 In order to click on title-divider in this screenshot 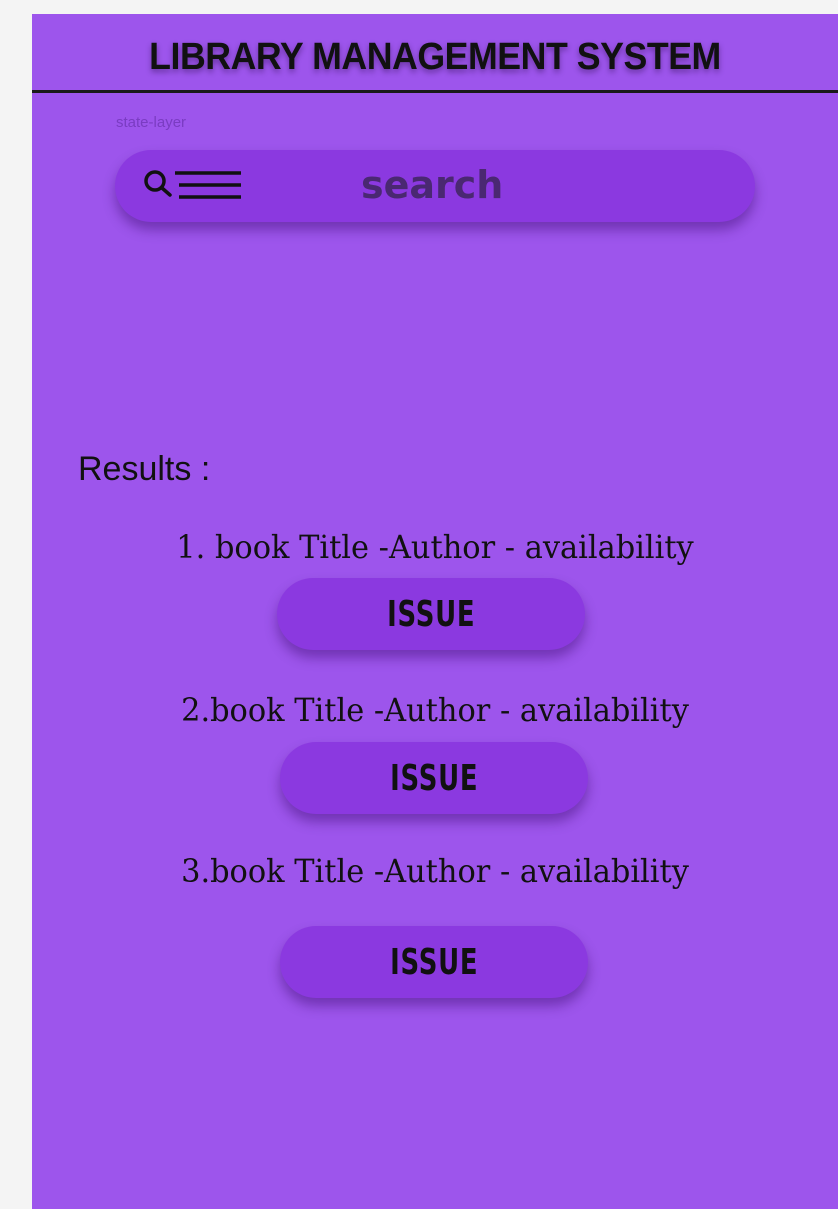, I will do `click(435, 91)`.